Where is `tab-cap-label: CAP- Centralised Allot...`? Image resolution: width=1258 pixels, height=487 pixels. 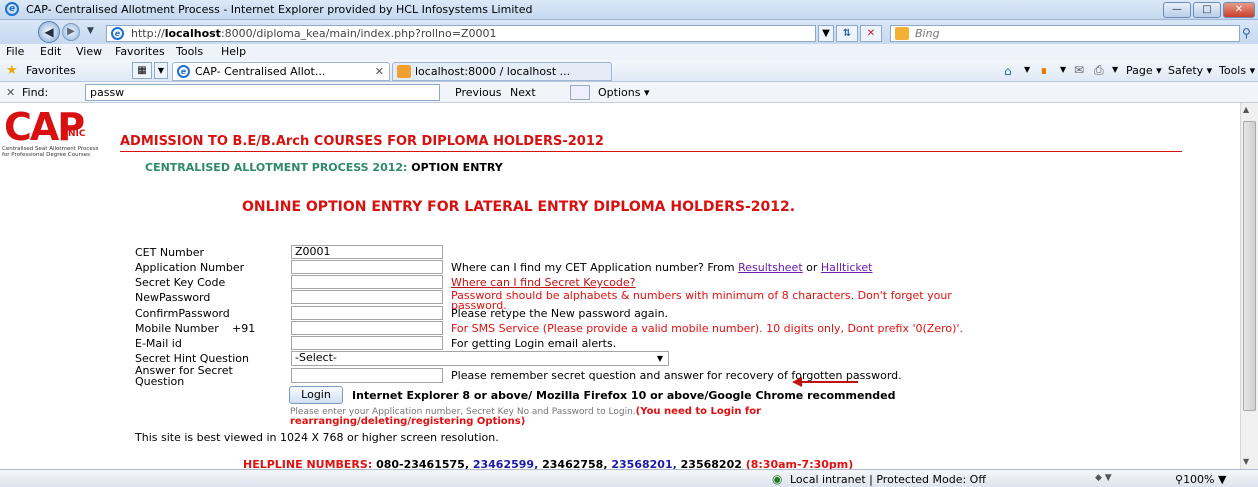
tab-cap-label: CAP- Centralised Allot... is located at coordinates (260, 71).